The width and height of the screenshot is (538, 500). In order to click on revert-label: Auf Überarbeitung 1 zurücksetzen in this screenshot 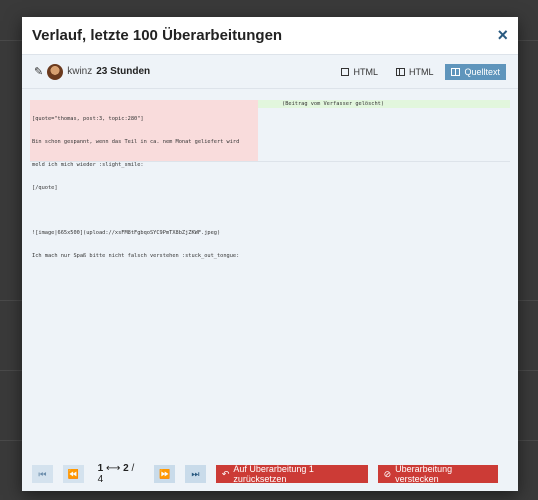, I will do `click(273, 474)`.